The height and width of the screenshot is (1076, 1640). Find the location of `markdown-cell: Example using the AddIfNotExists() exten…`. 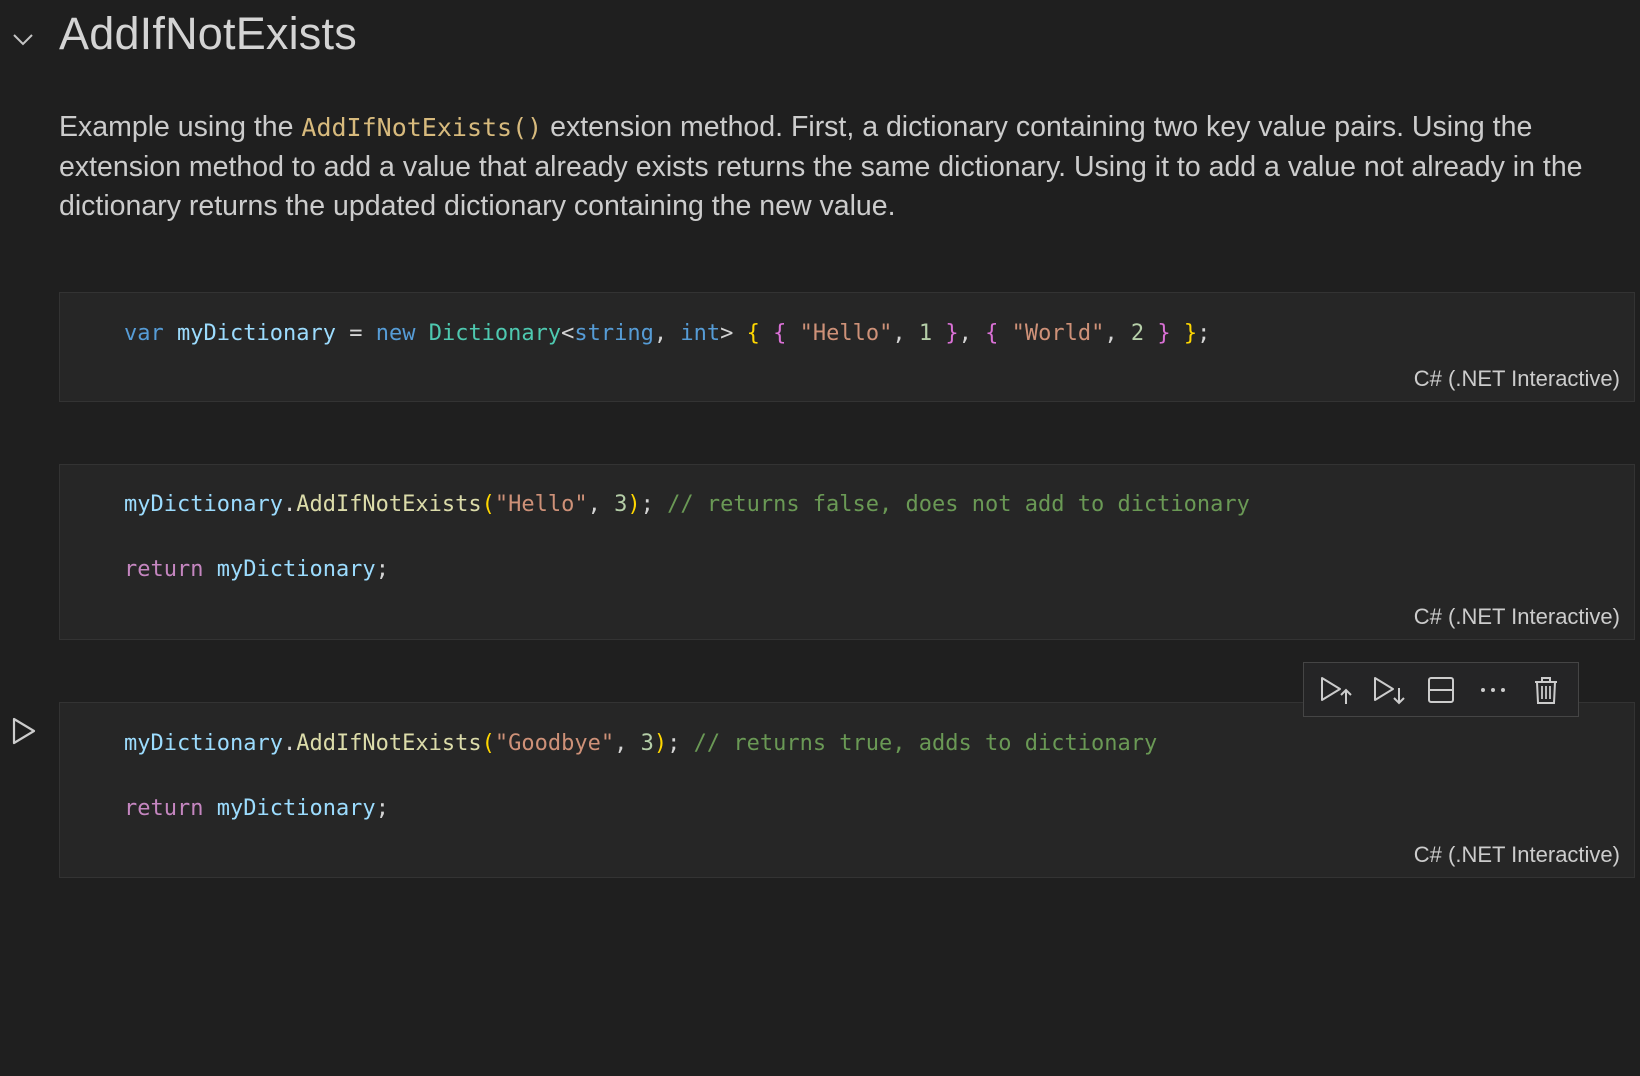

markdown-cell: Example using the AddIfNotExists() exten… is located at coordinates (845, 167).